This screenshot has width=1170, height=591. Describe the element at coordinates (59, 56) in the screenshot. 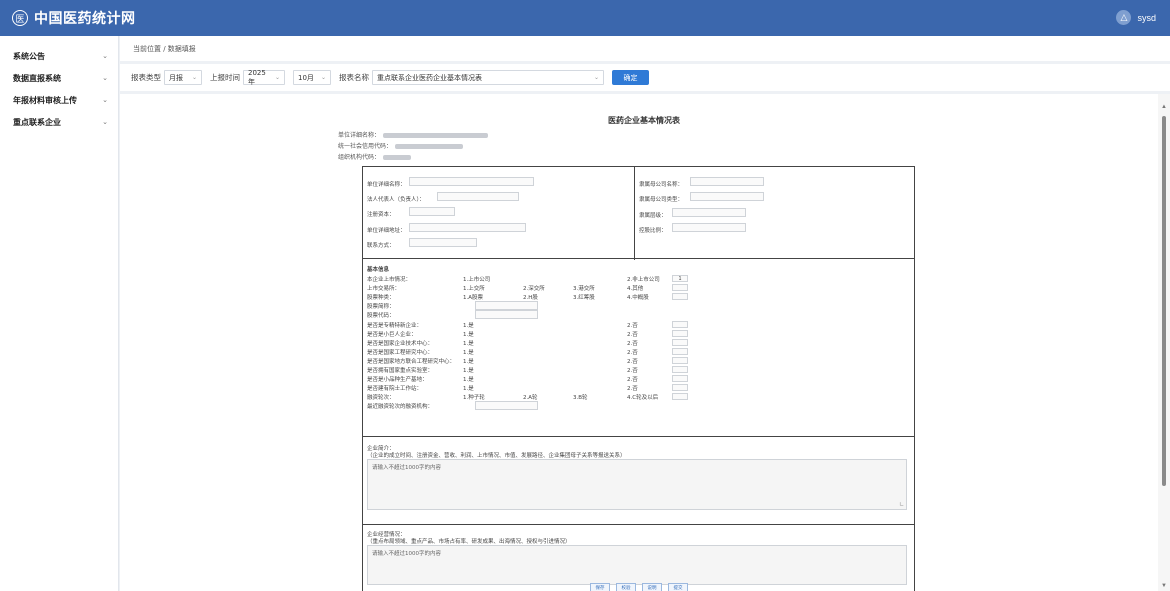

I see `sidebar-item-announcements: 系统公告 ⌄` at that location.